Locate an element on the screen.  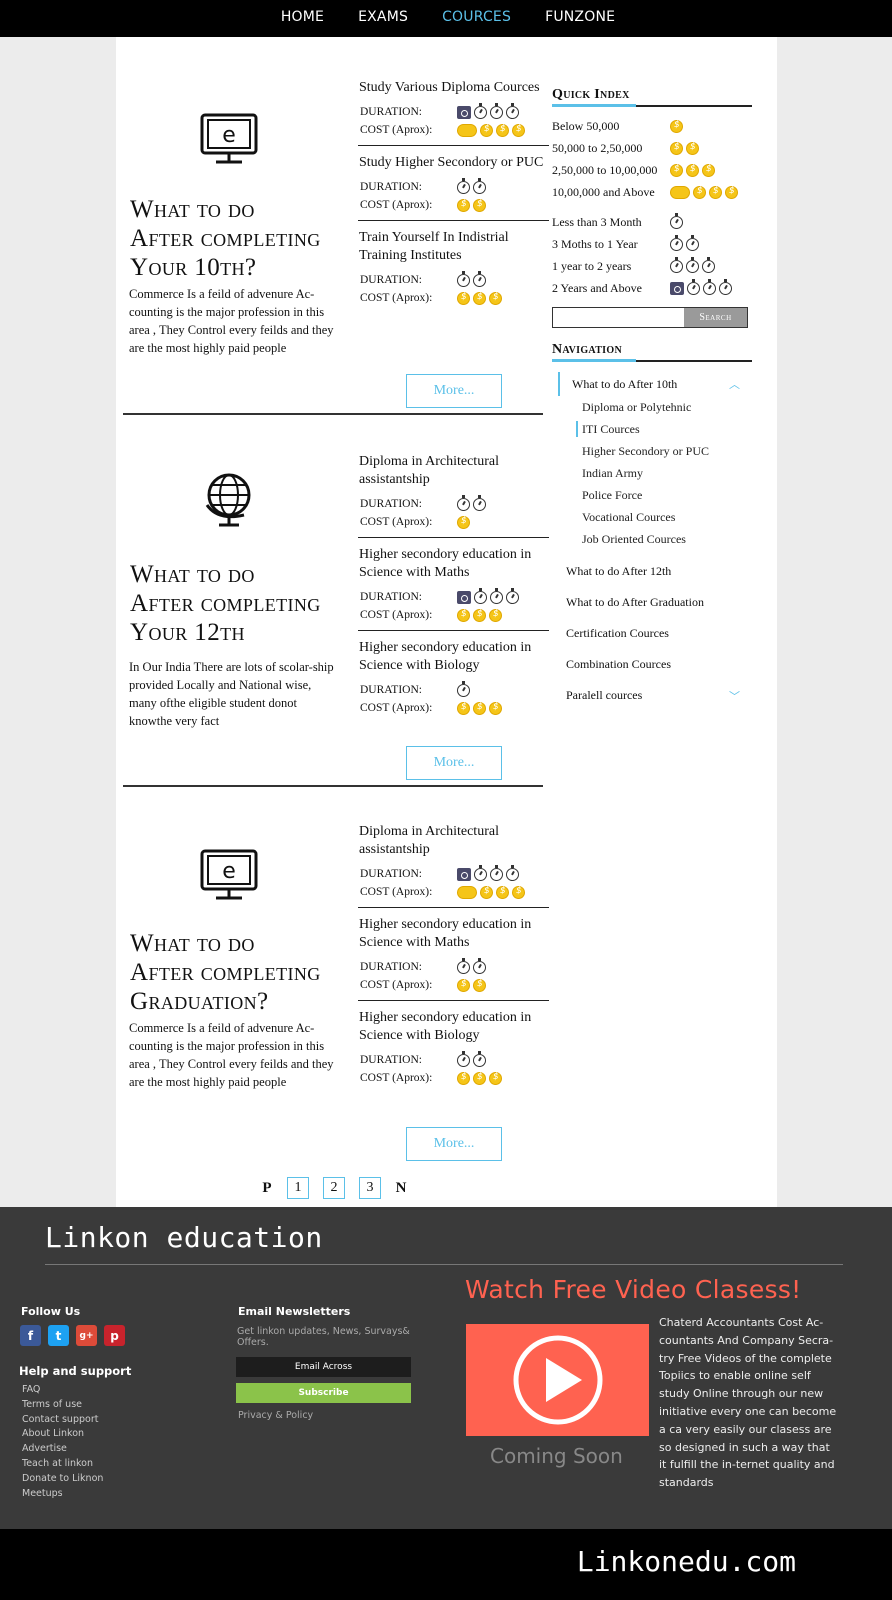
nav-item-paralell: Paralell cources ﹀ is located at coordinates (652, 695).